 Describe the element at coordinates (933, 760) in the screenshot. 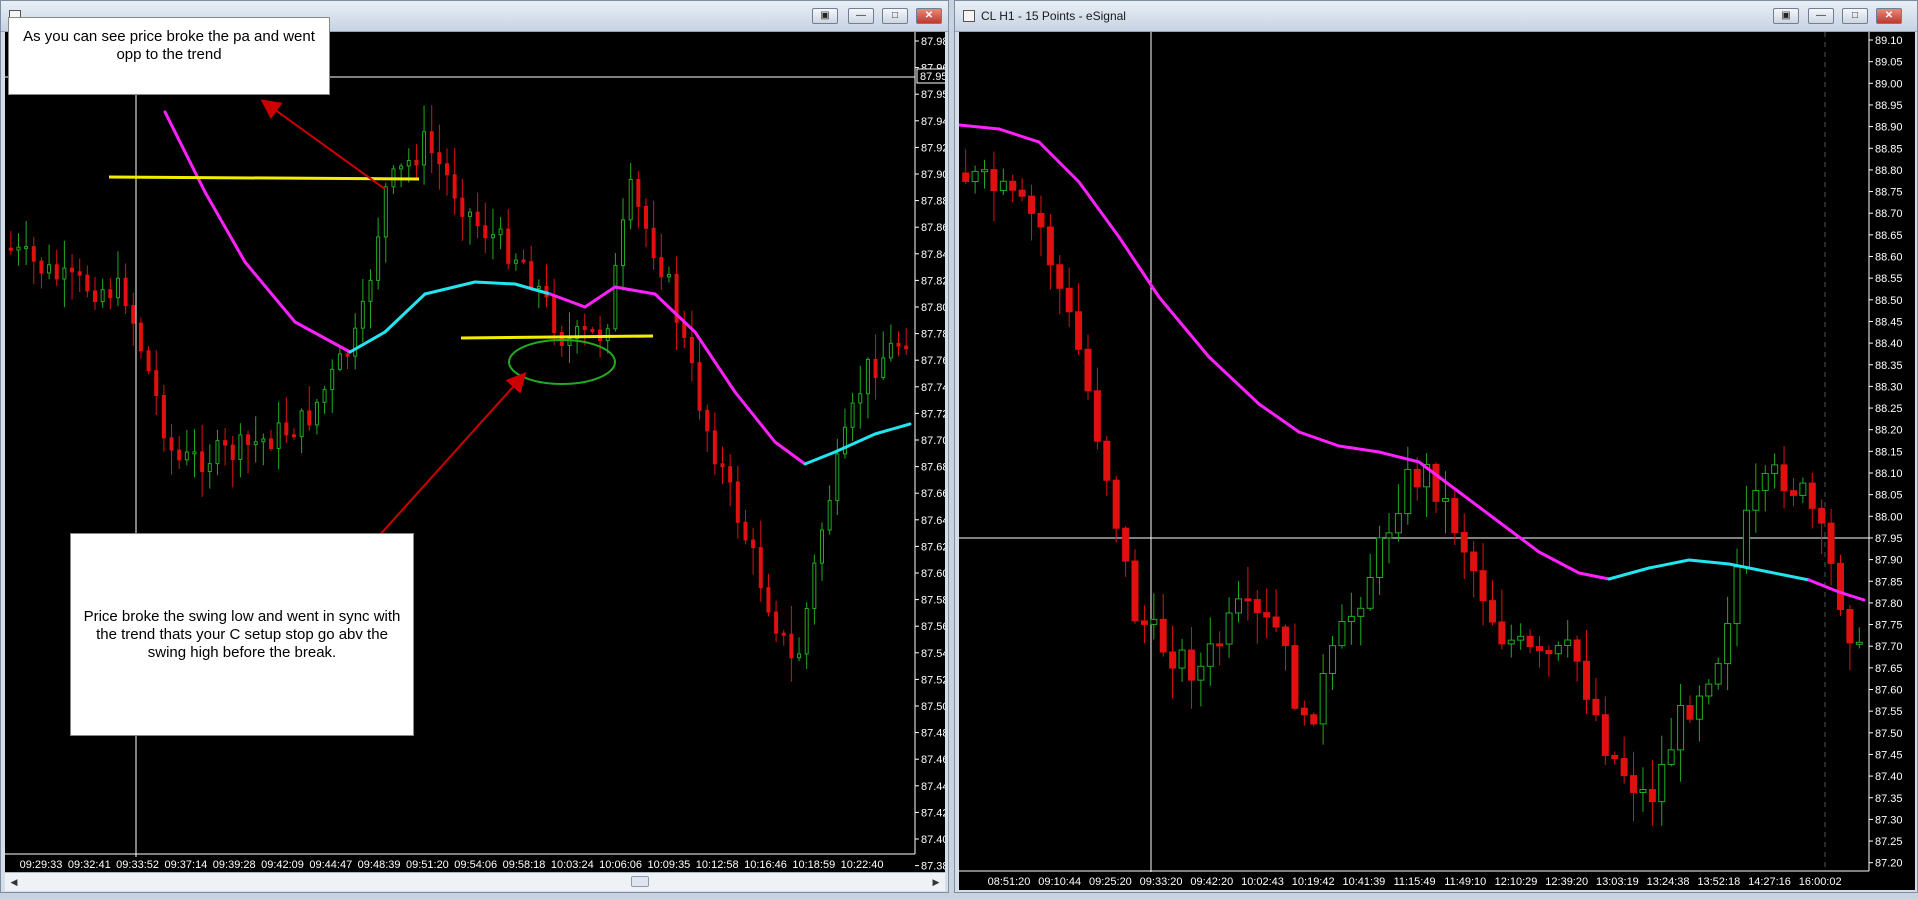

I see `left-y-tick-label: 87.46` at that location.